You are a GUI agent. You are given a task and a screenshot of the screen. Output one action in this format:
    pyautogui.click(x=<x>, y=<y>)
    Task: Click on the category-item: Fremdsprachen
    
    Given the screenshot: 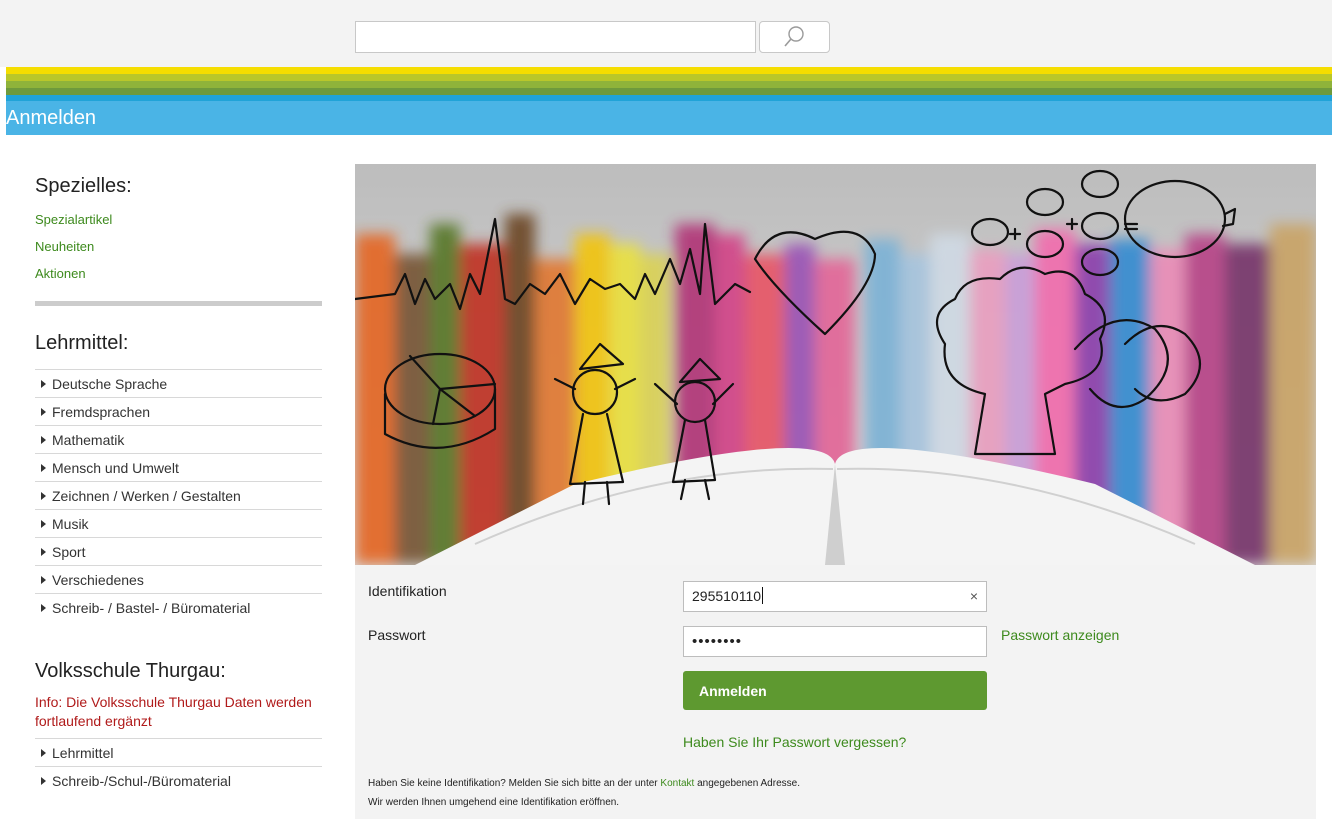 What is the action you would take?
    pyautogui.click(x=178, y=412)
    